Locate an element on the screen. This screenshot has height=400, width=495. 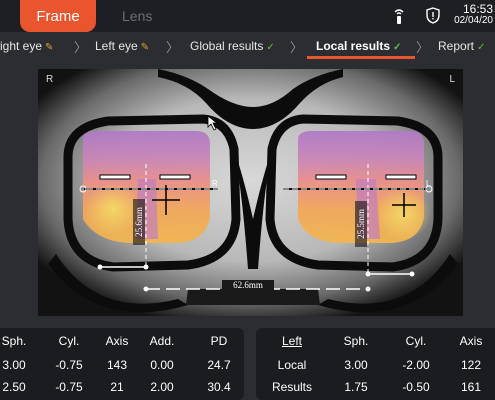
crumb-global-results: Global results ✓ is located at coordinates (232, 46).